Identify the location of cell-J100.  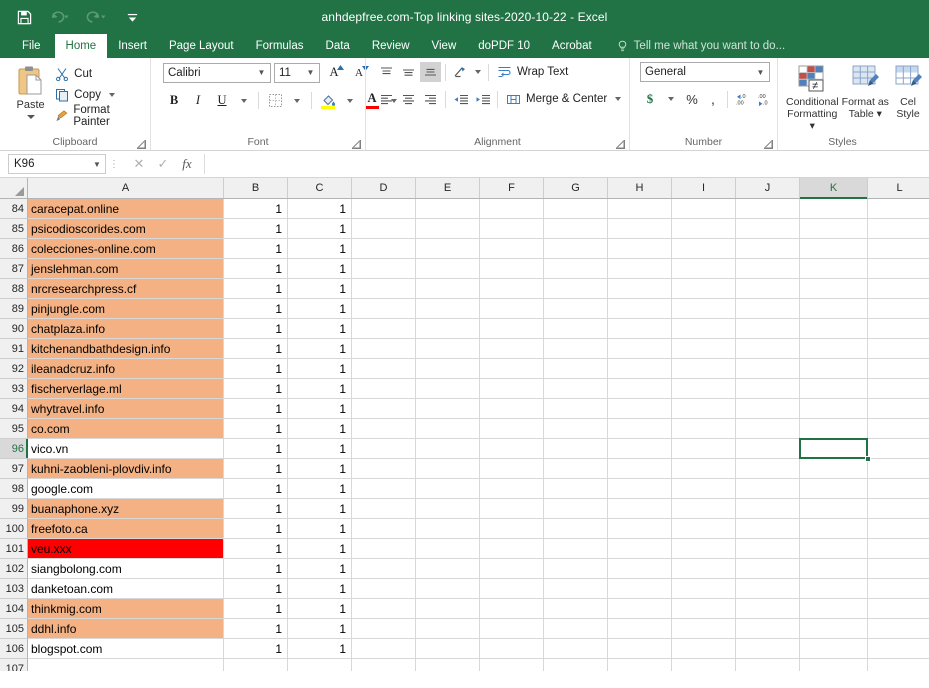
(768, 529).